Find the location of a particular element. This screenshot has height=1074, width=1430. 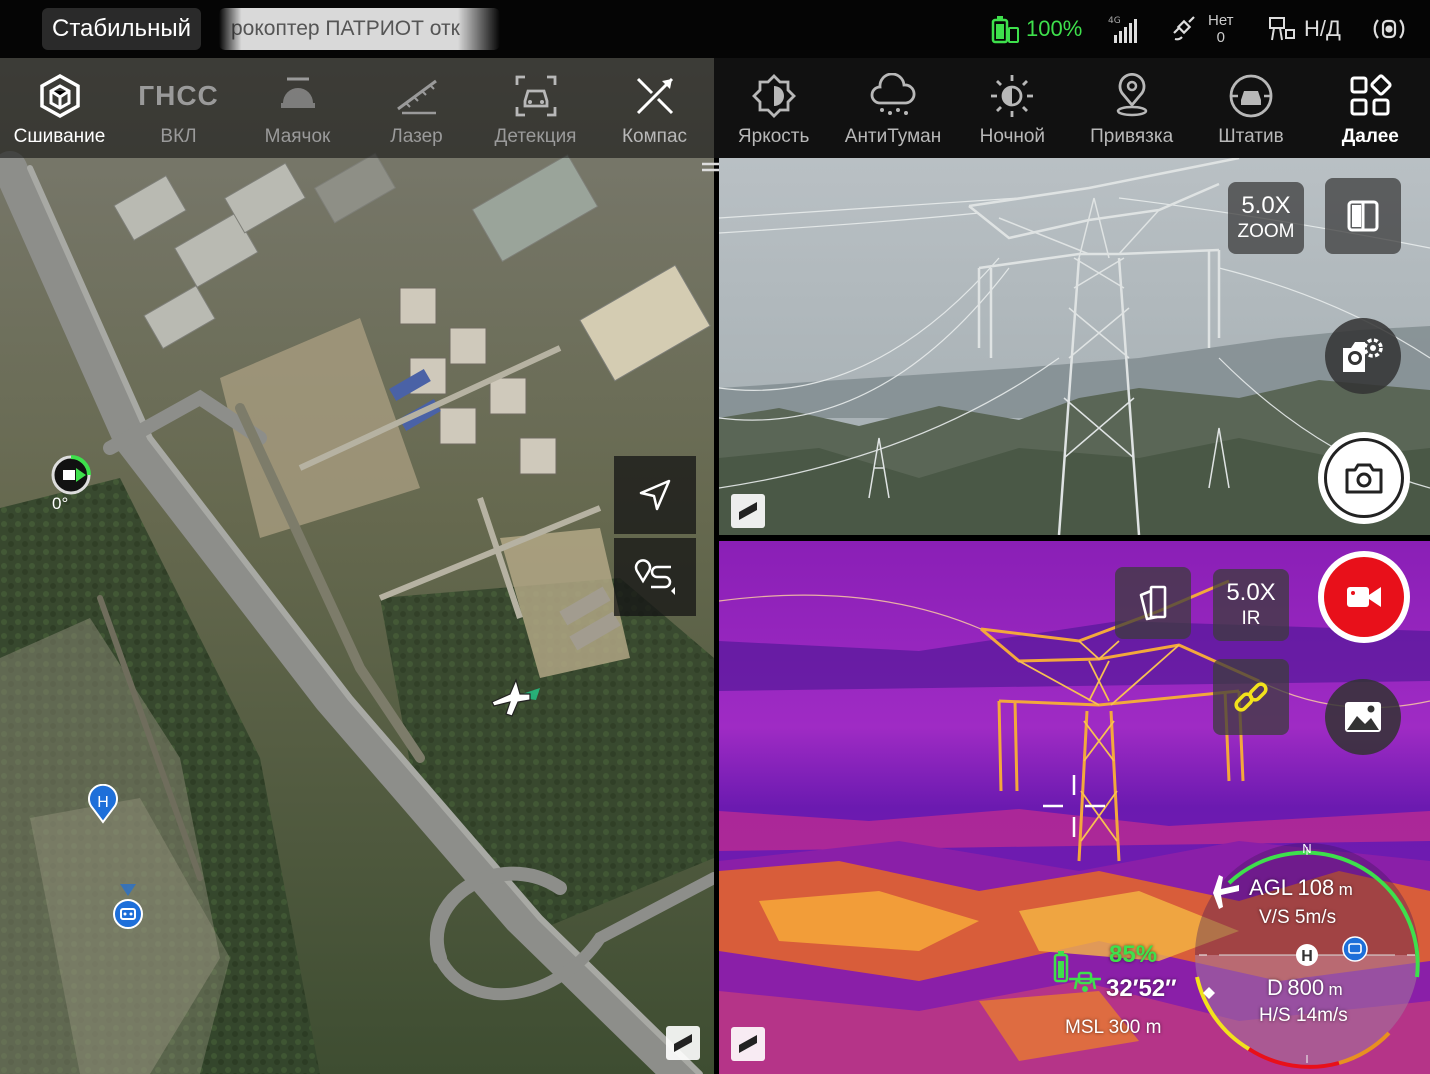

defog-cloud-icon is located at coordinates (893, 94).